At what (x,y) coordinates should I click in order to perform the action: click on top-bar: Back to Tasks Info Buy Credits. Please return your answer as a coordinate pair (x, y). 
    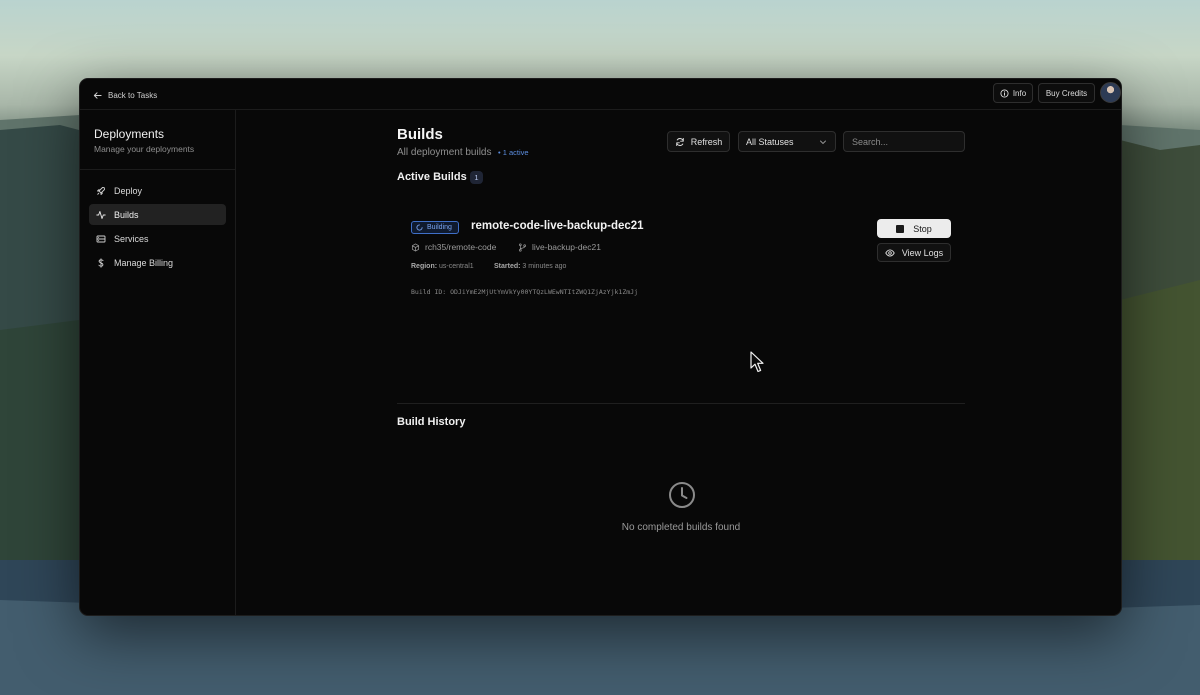
    Looking at the image, I should click on (600, 94).